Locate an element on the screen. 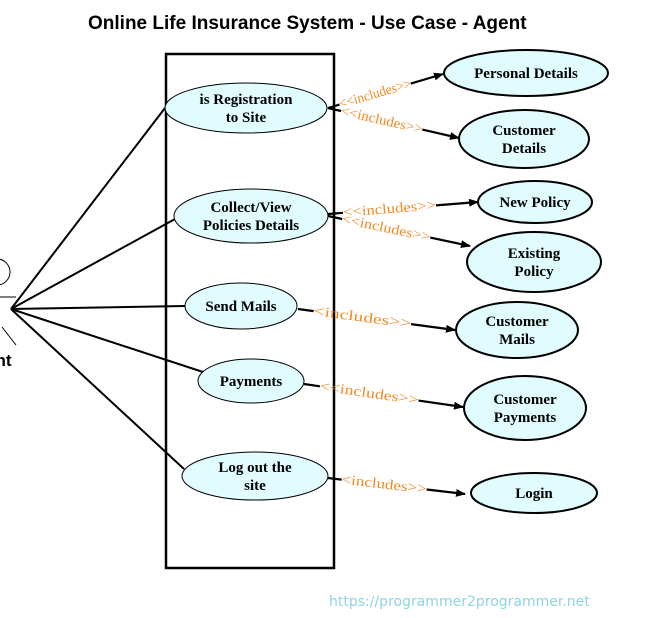 This screenshot has width=656, height=618. use-case-label: site is located at coordinates (255, 486).